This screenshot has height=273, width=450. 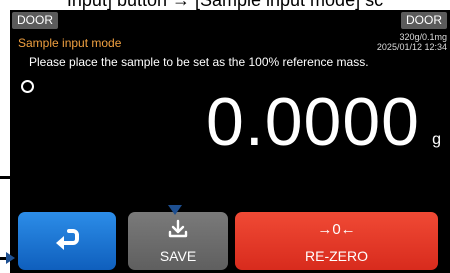 What do you see at coordinates (336, 256) in the screenshot?
I see `rezero-button-label: RE-ZERO` at bounding box center [336, 256].